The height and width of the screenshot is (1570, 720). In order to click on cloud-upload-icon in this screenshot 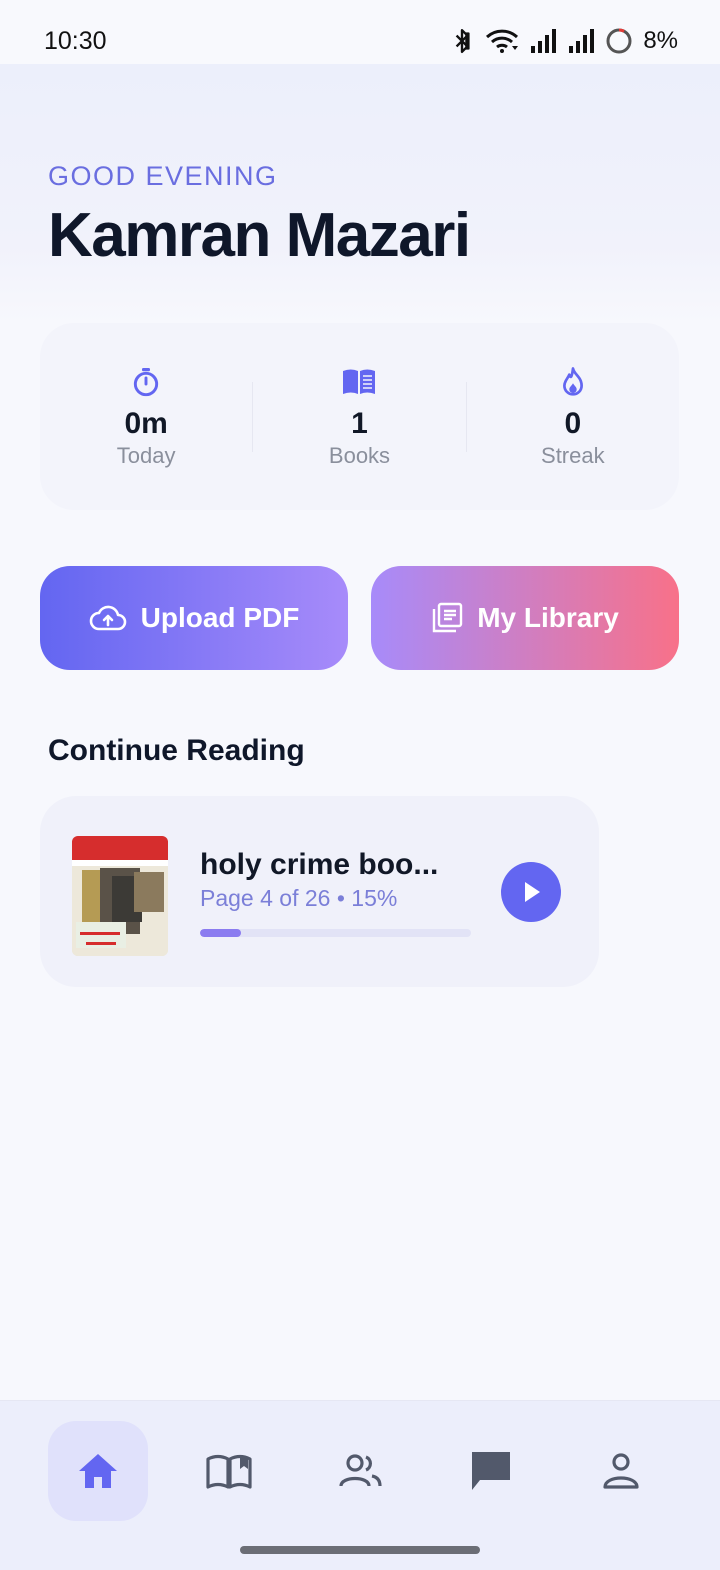, I will do `click(107, 618)`.